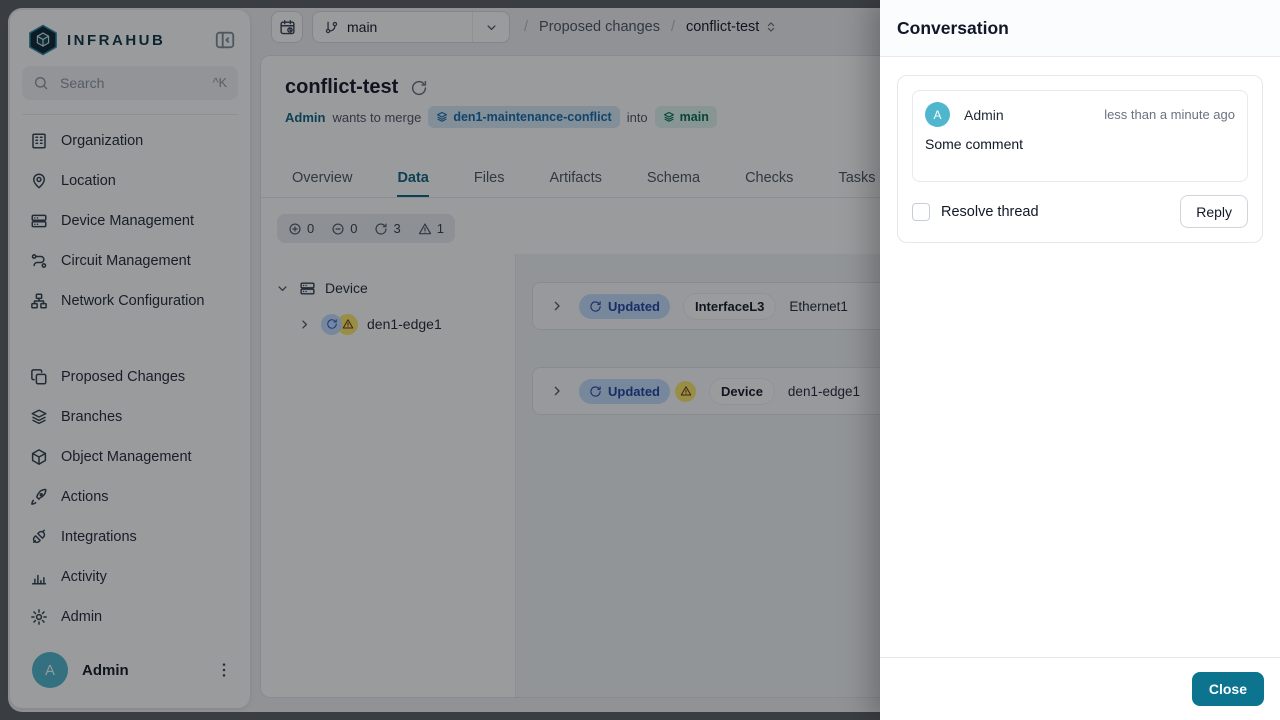  I want to click on resolve-thread-checkbox, so click(921, 211).